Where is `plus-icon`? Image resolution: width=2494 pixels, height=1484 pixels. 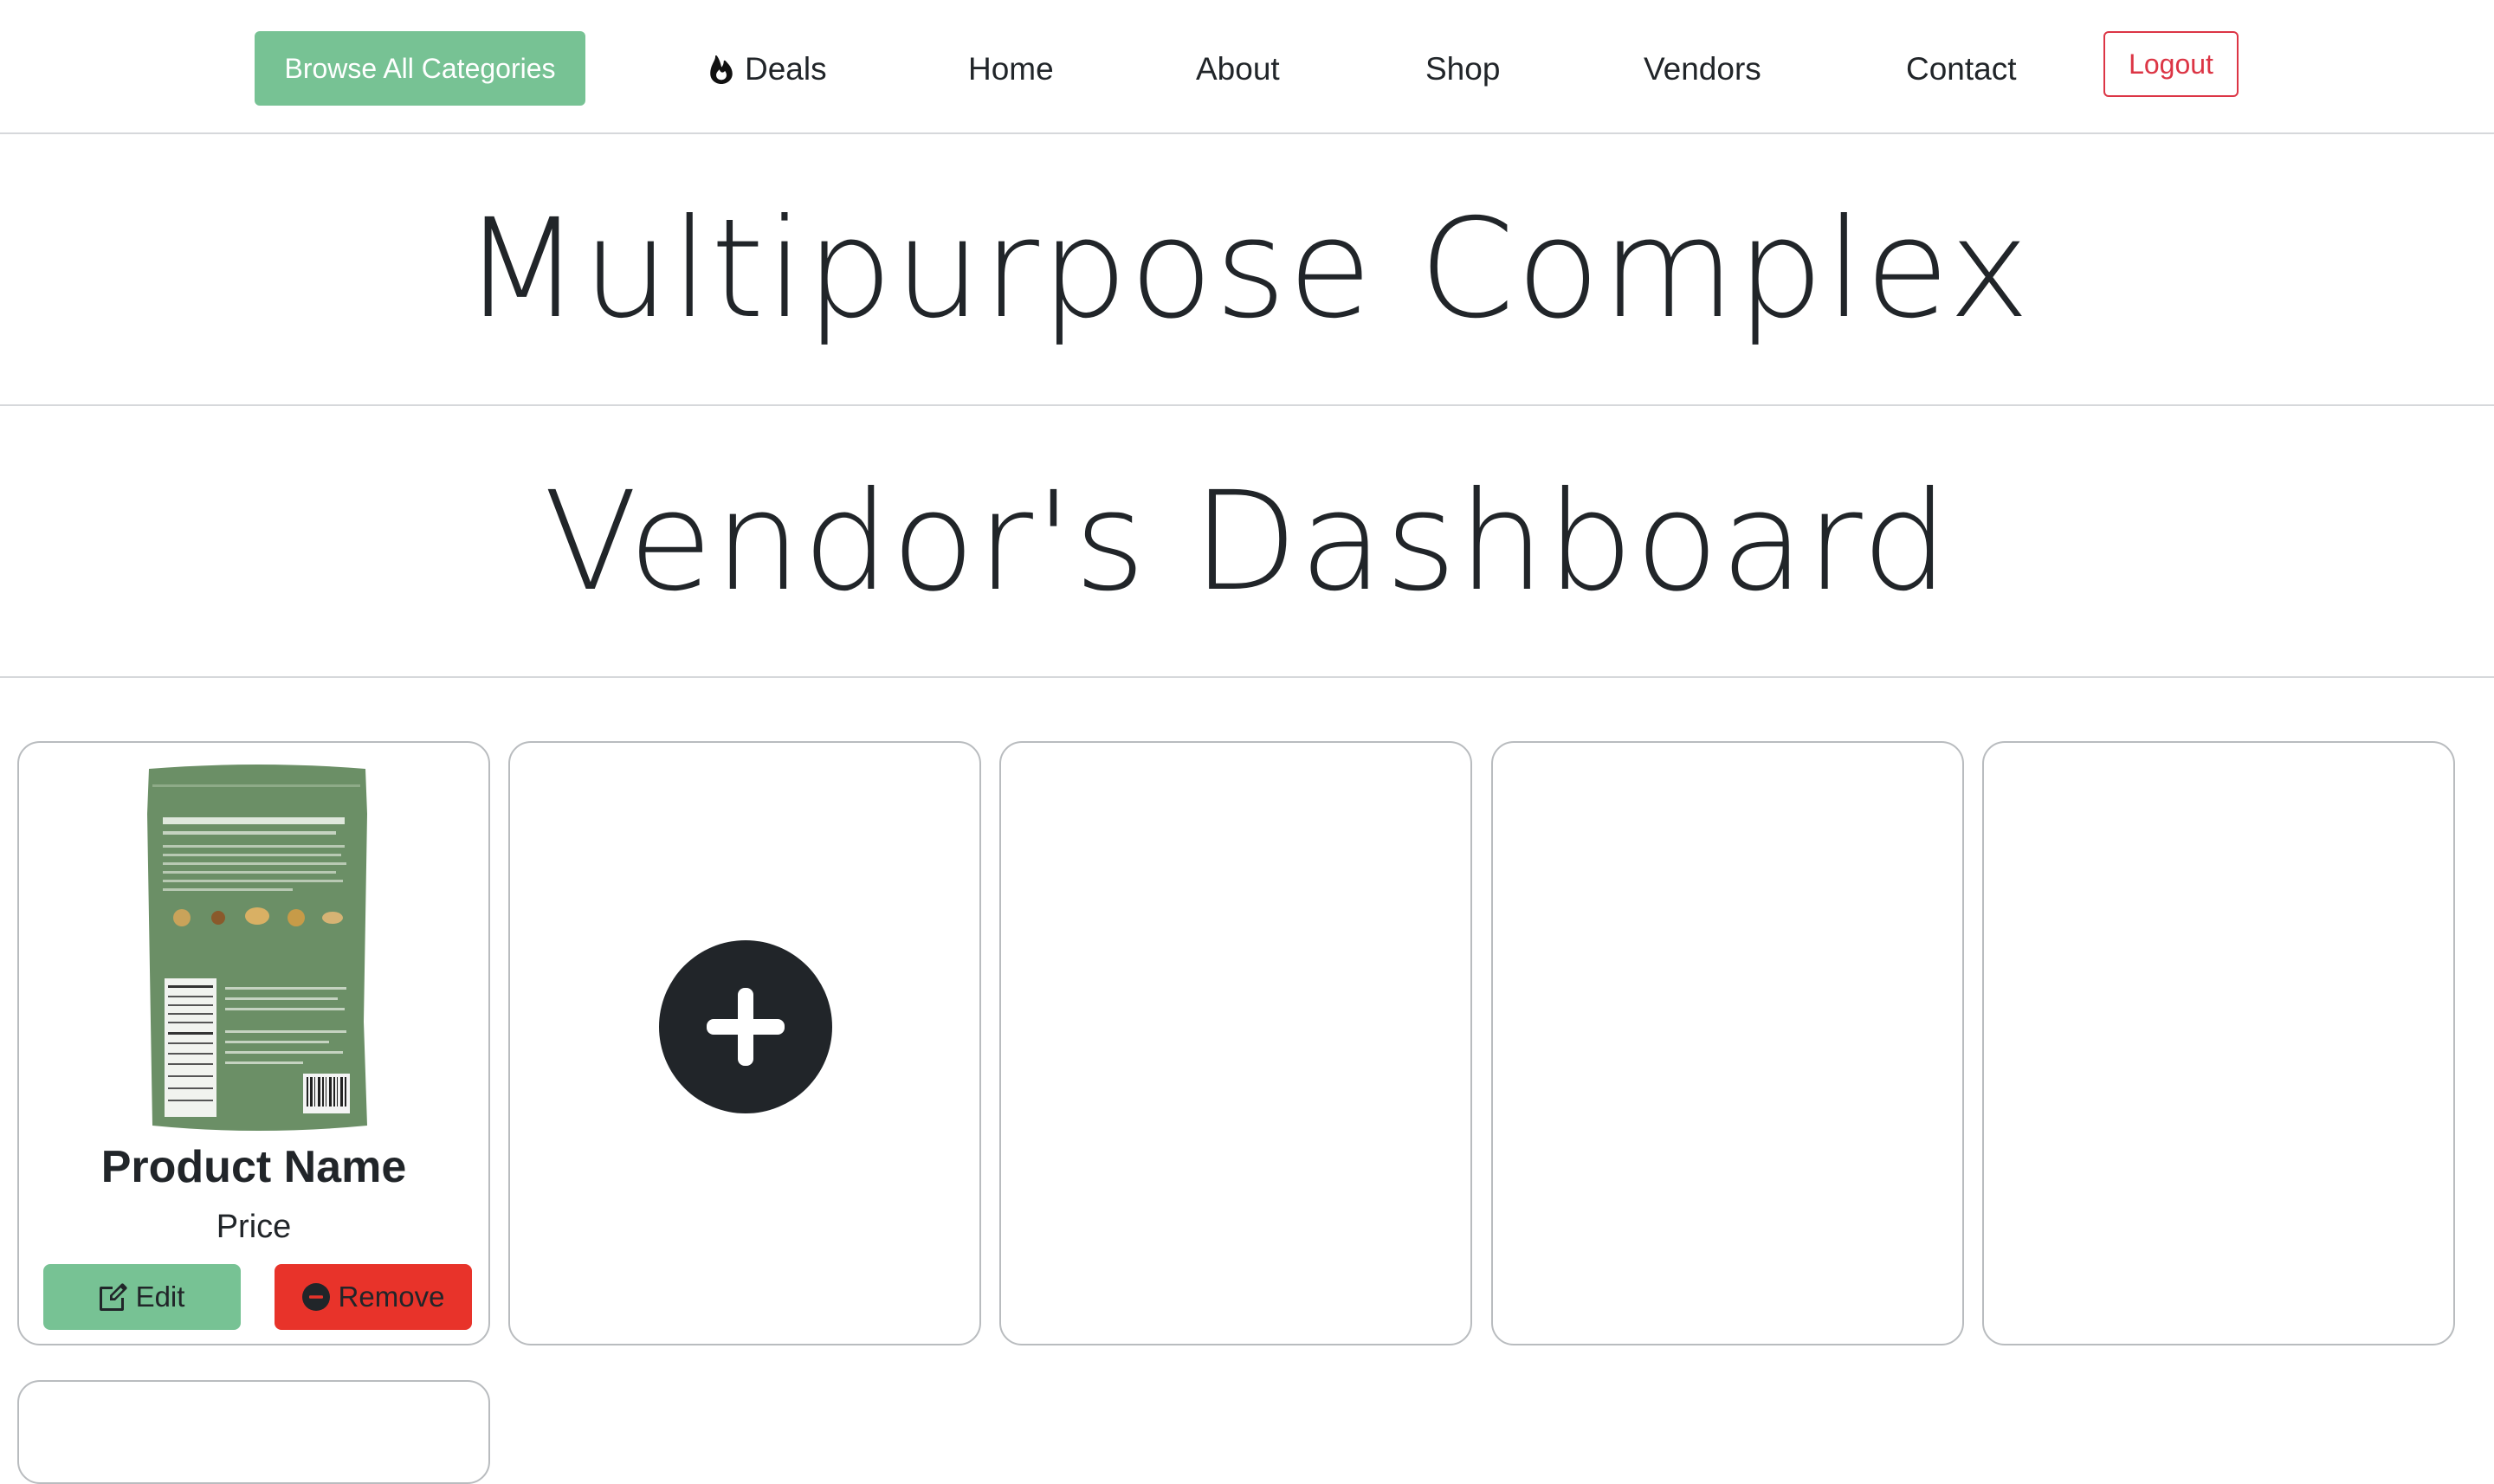
plus-icon is located at coordinates (746, 1027).